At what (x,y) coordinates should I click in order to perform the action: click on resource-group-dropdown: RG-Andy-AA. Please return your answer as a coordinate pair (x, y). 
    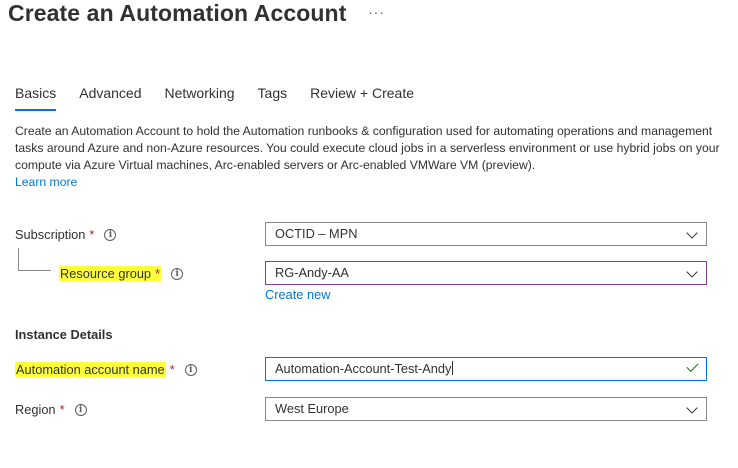
    Looking at the image, I should click on (486, 273).